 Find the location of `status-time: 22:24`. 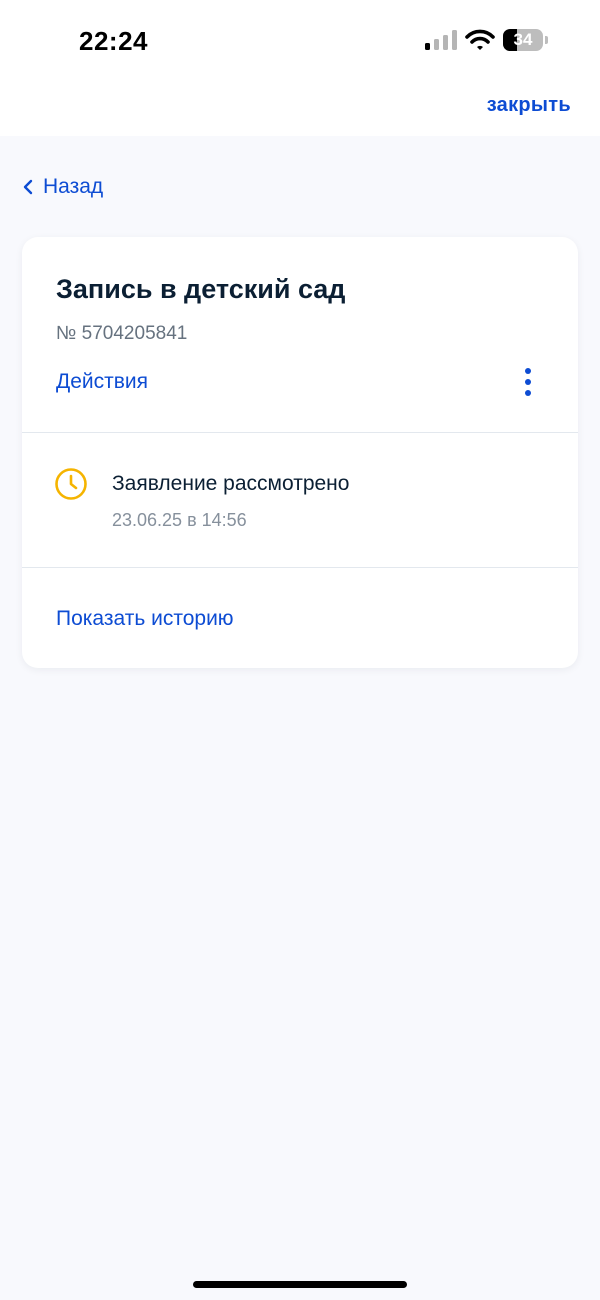

status-time: 22:24 is located at coordinates (113, 41).